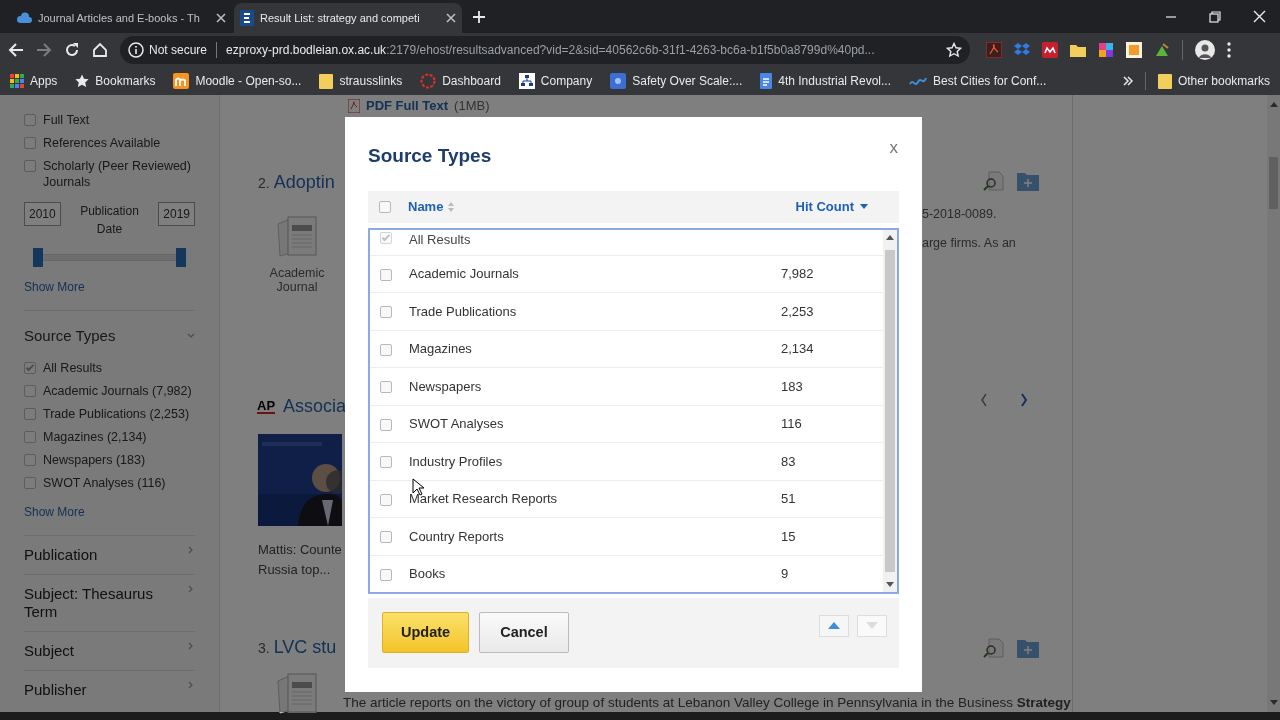 The width and height of the screenshot is (1280, 720). I want to click on source-type-name: Industry Profiles, so click(595, 461).